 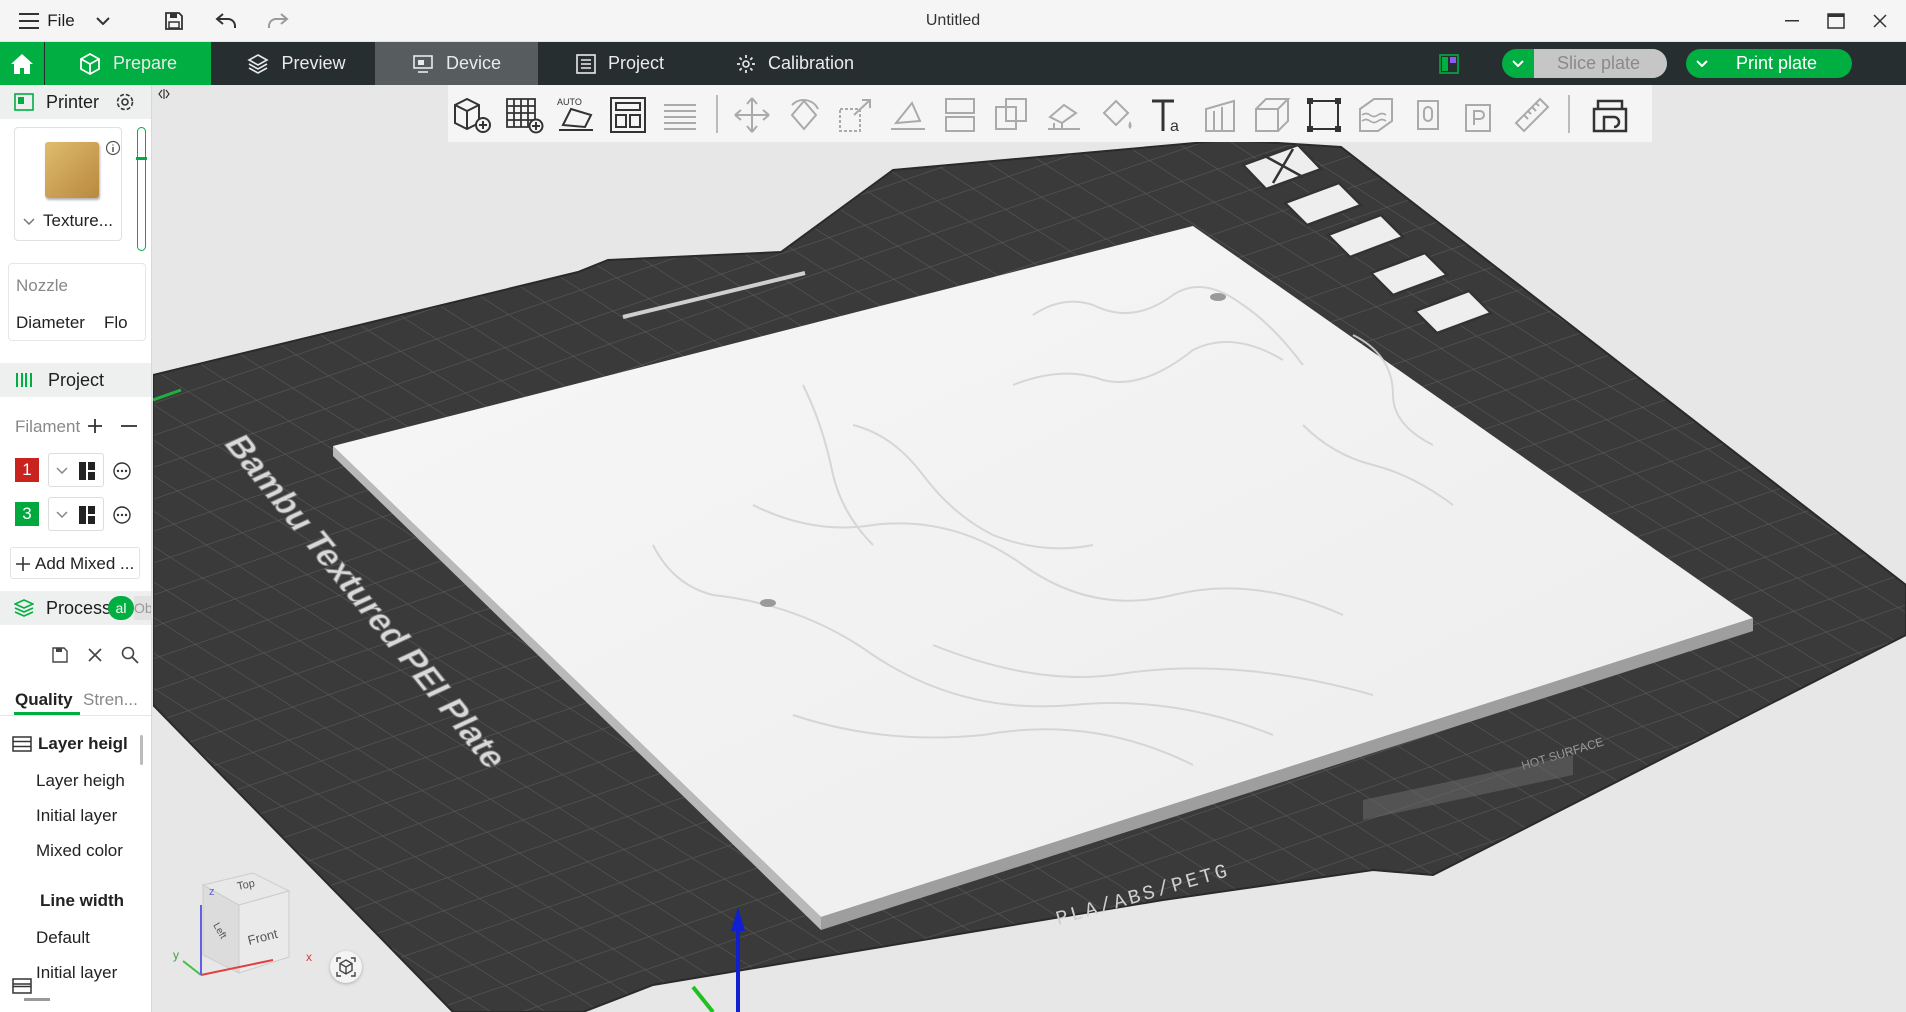 I want to click on tab-prepare-label: Prepare, so click(x=145, y=63).